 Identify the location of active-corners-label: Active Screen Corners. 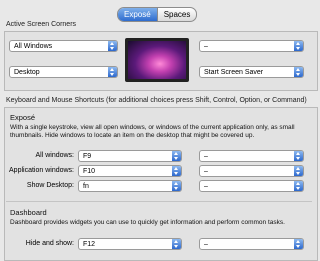
(41, 24).